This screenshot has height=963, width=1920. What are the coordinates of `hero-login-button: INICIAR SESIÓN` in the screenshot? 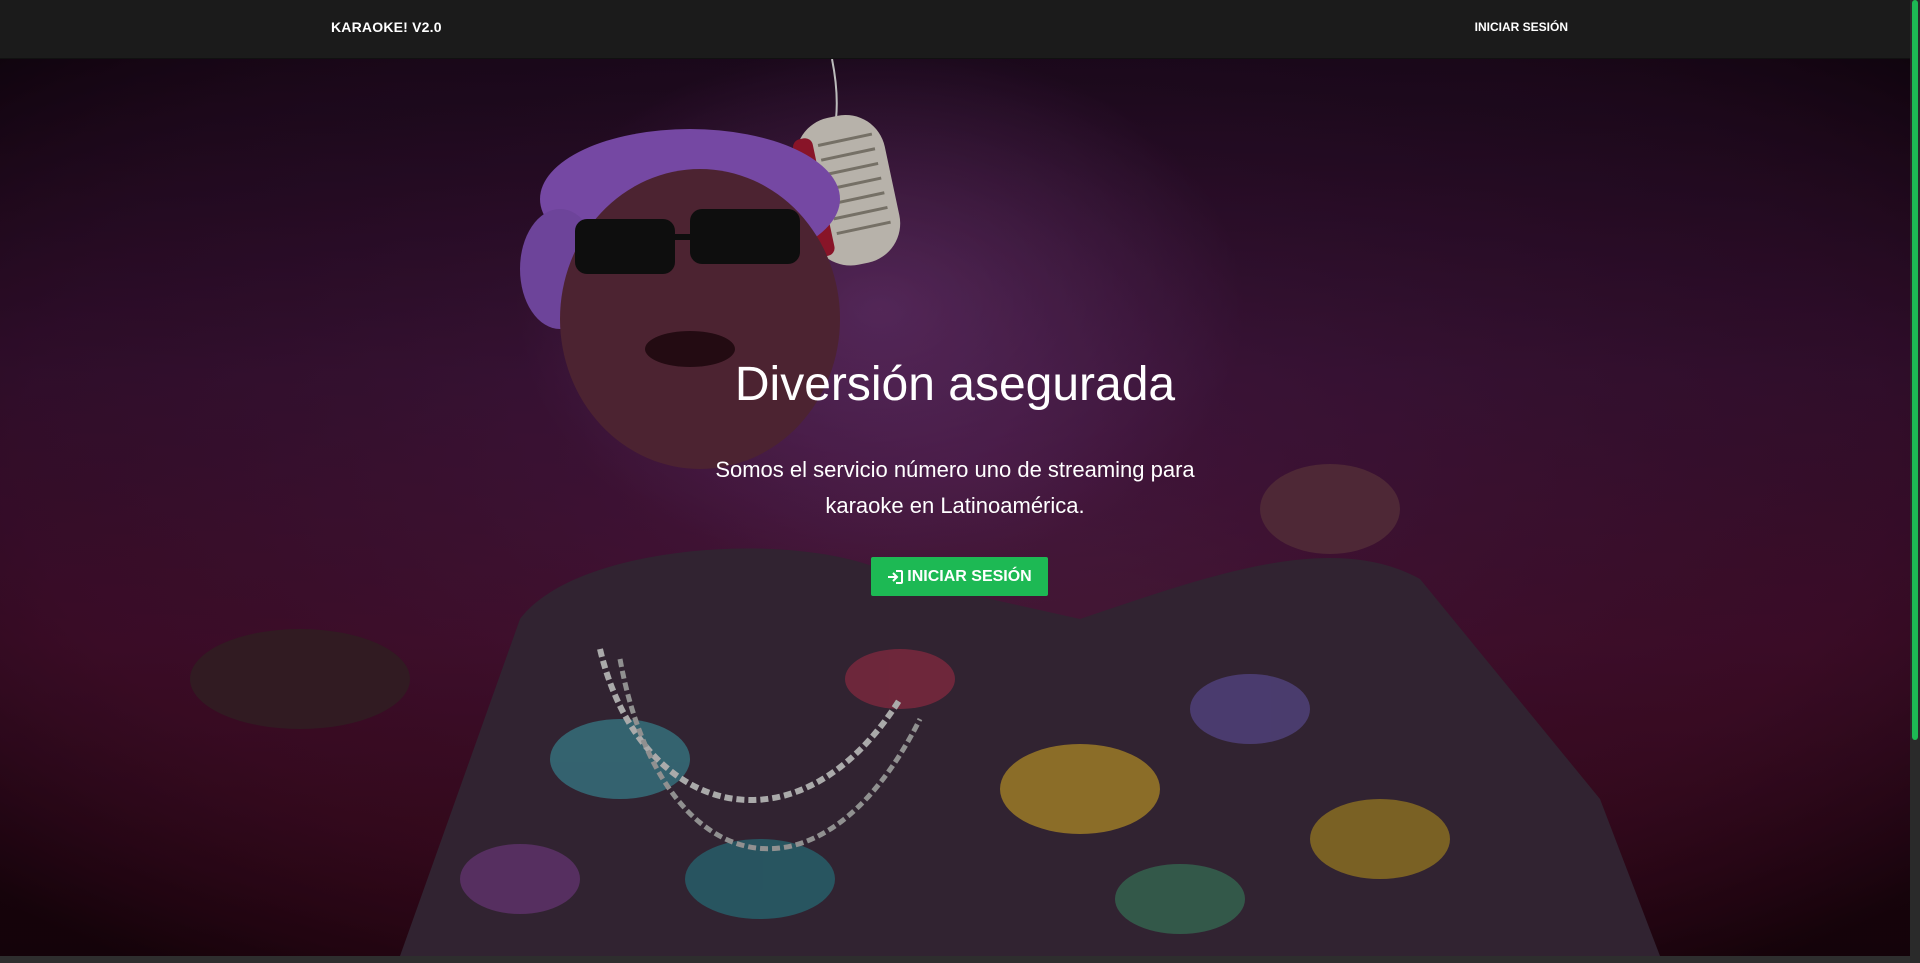 It's located at (959, 576).